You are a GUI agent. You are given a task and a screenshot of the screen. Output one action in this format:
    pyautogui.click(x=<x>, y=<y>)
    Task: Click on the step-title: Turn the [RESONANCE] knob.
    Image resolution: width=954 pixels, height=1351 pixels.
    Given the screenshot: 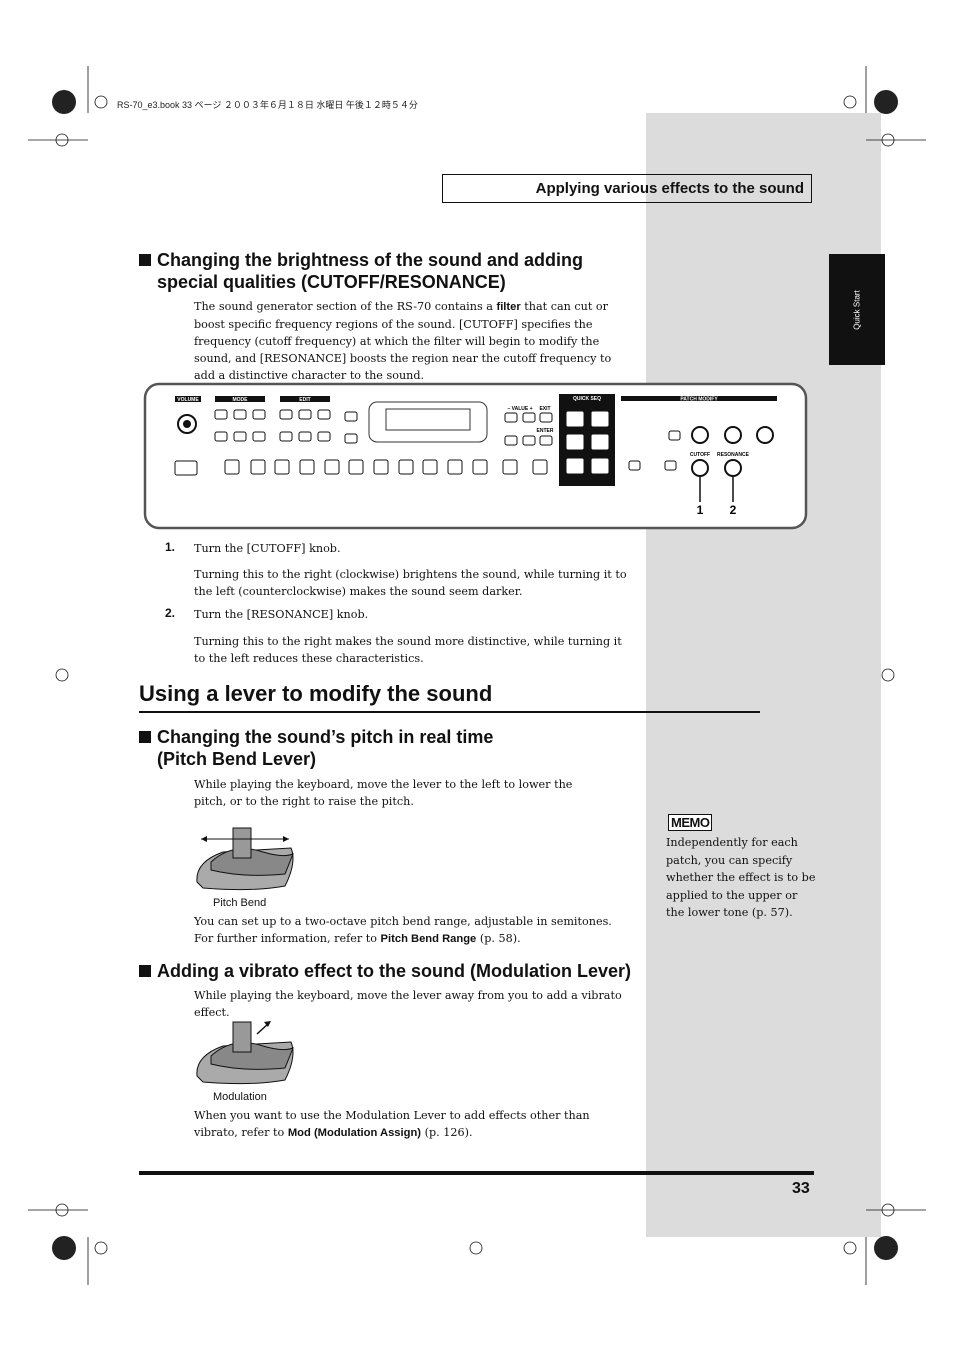 What is the action you would take?
    pyautogui.click(x=281, y=614)
    